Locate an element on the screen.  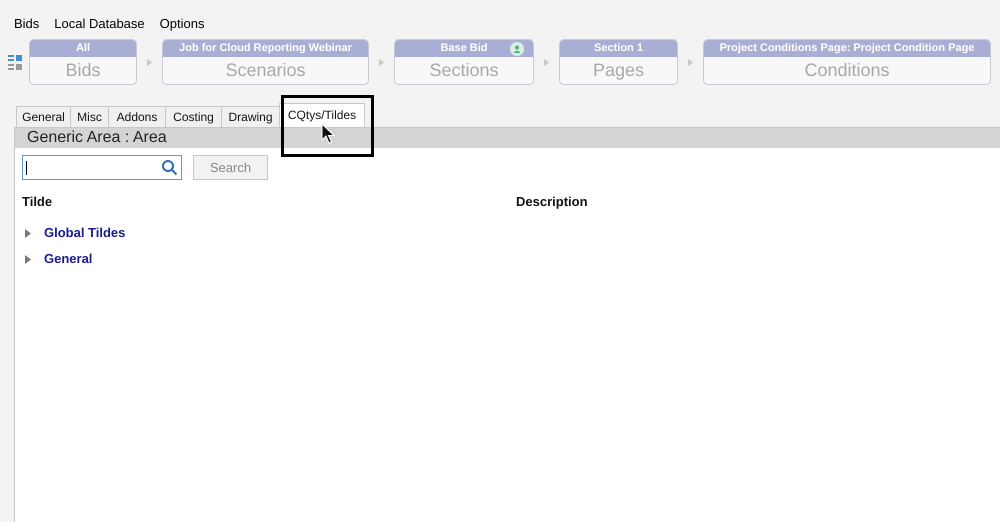
breadcrumb-label: Conditions is located at coordinates (847, 70).